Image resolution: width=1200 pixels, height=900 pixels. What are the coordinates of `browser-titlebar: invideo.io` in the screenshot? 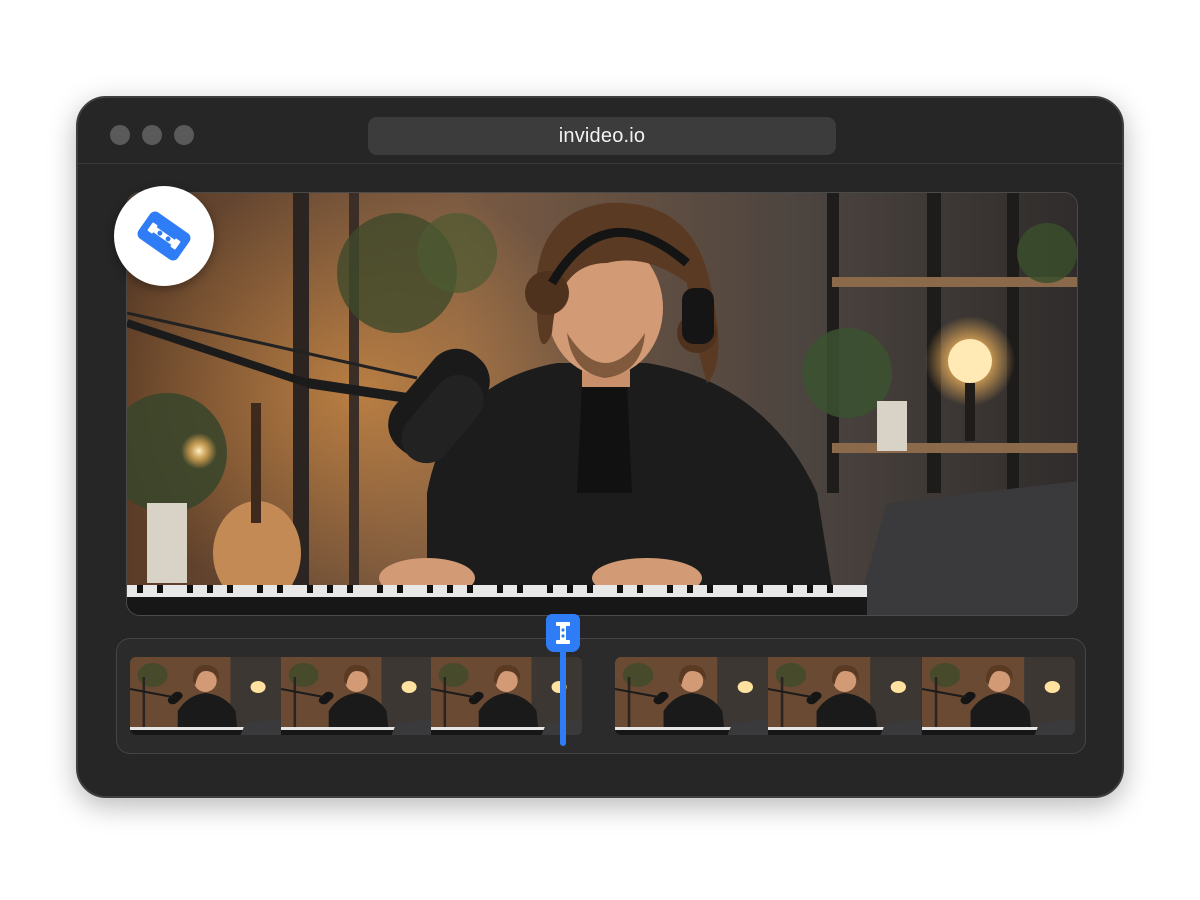 It's located at (600, 131).